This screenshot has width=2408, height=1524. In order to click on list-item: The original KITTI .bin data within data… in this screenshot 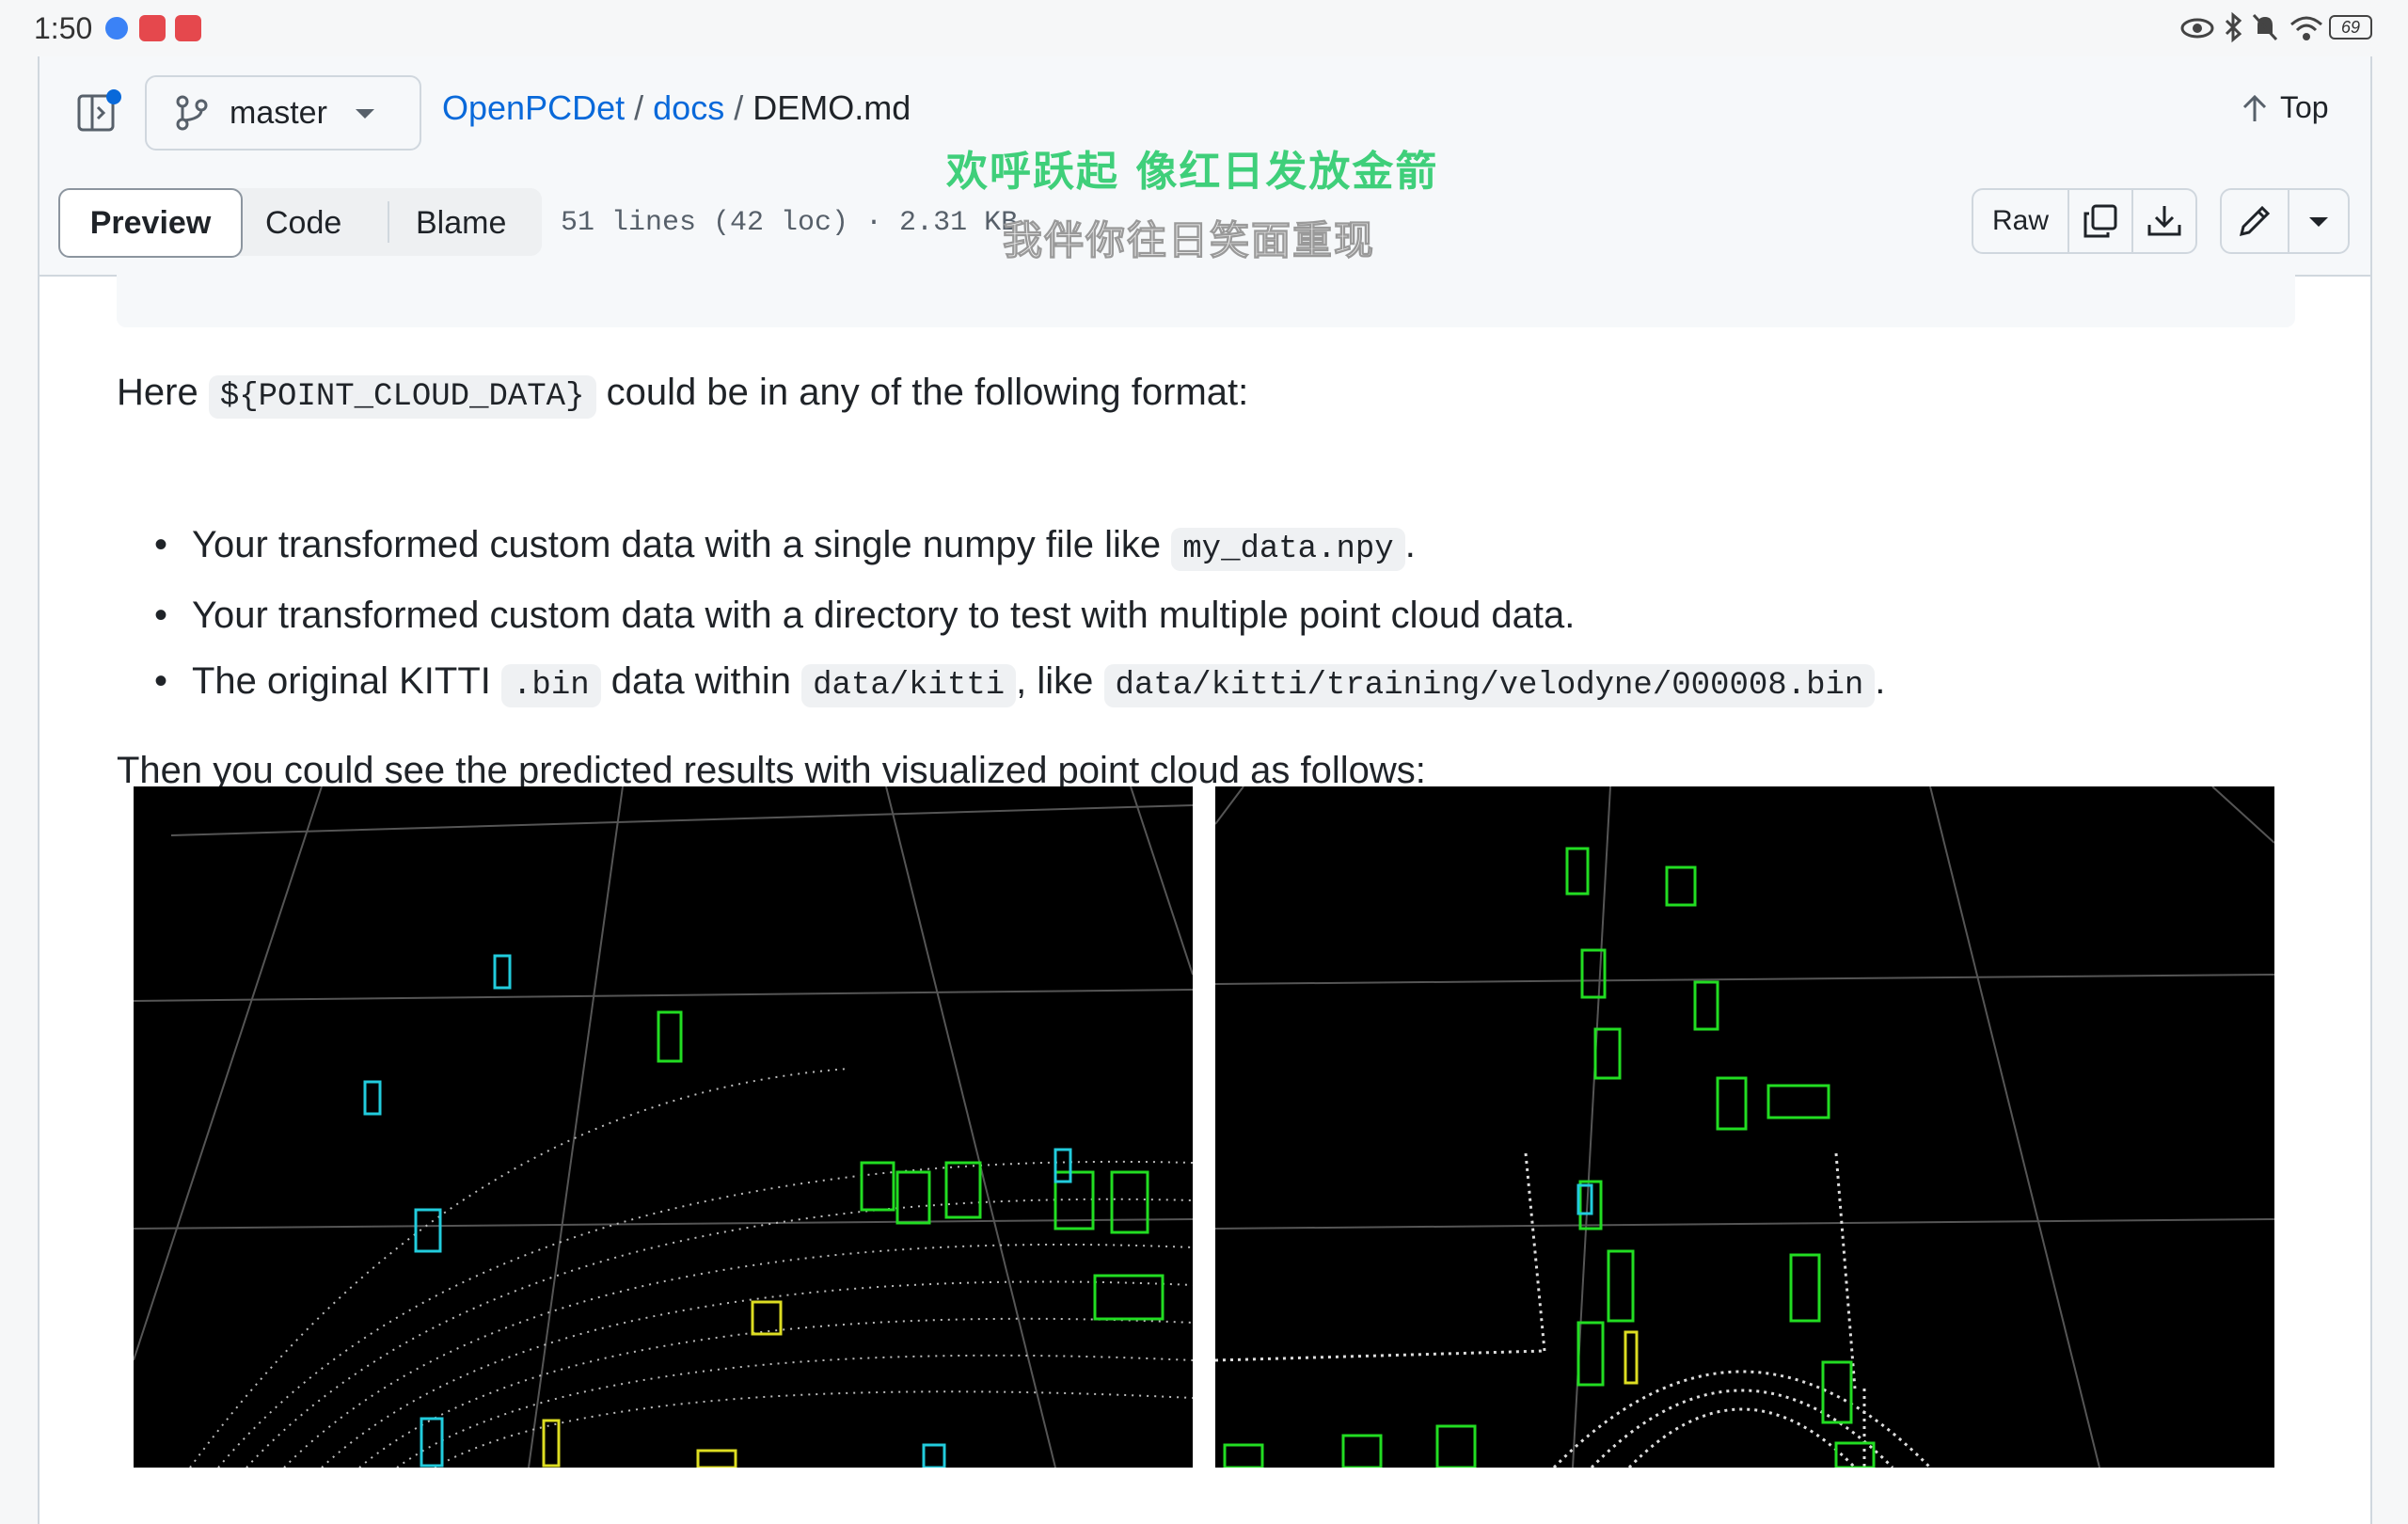, I will do `click(1001, 684)`.